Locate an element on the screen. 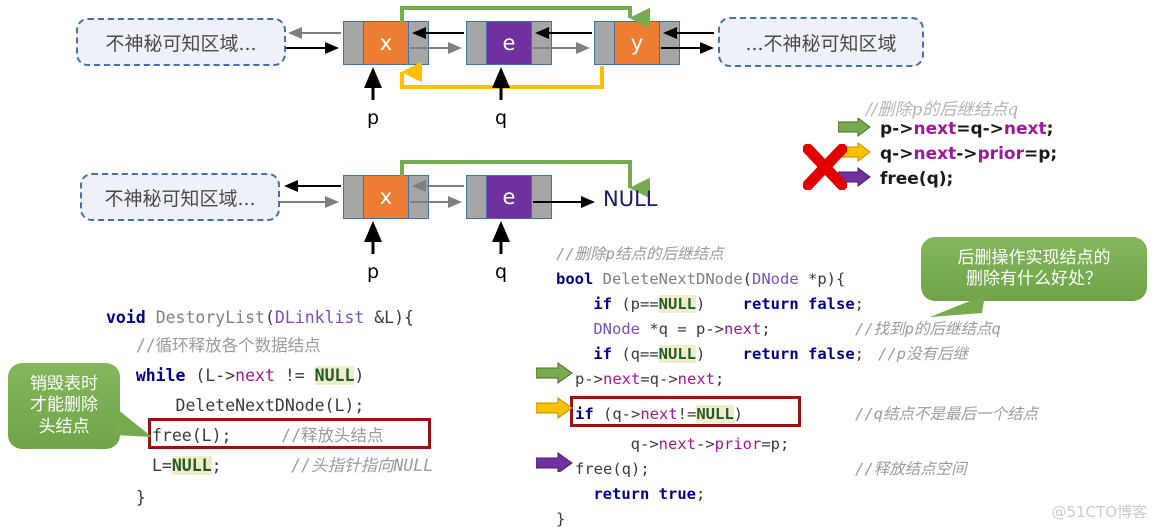 The height and width of the screenshot is (532, 1161). watermark: @51CTO博客 is located at coordinates (1099, 512).